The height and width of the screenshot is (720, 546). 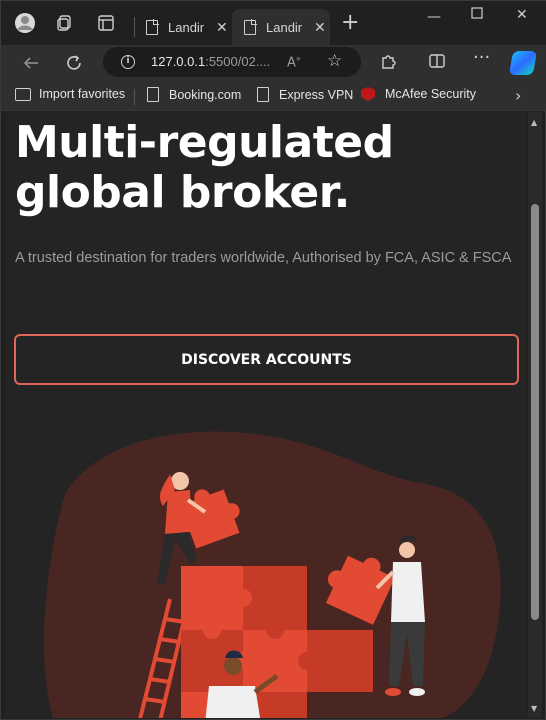 I want to click on favorite-star-icon: ☆, so click(x=334, y=61).